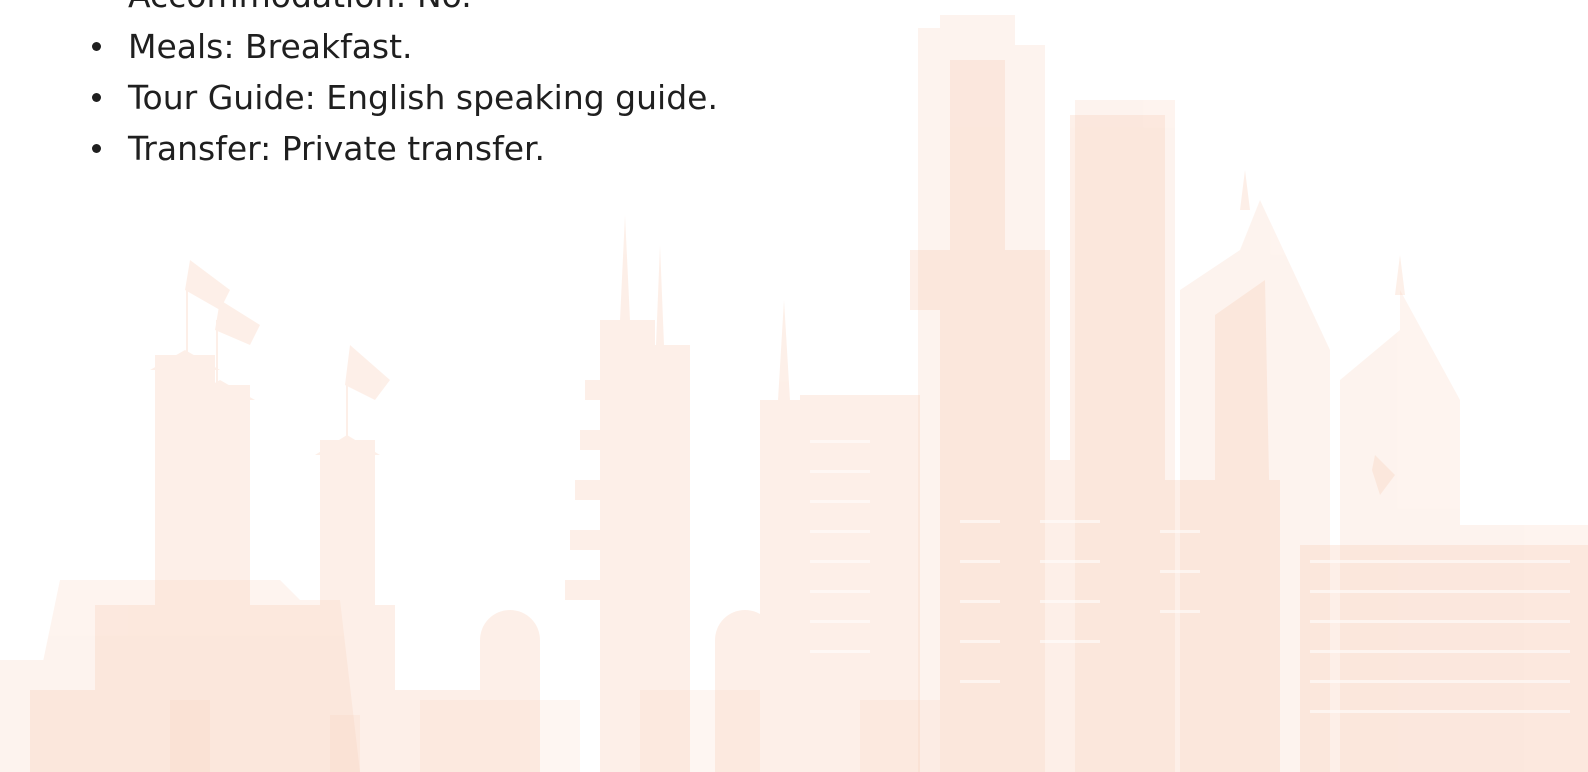  What do you see at coordinates (270, 46) in the screenshot?
I see `list-item-label: Meals: Breakfast.` at bounding box center [270, 46].